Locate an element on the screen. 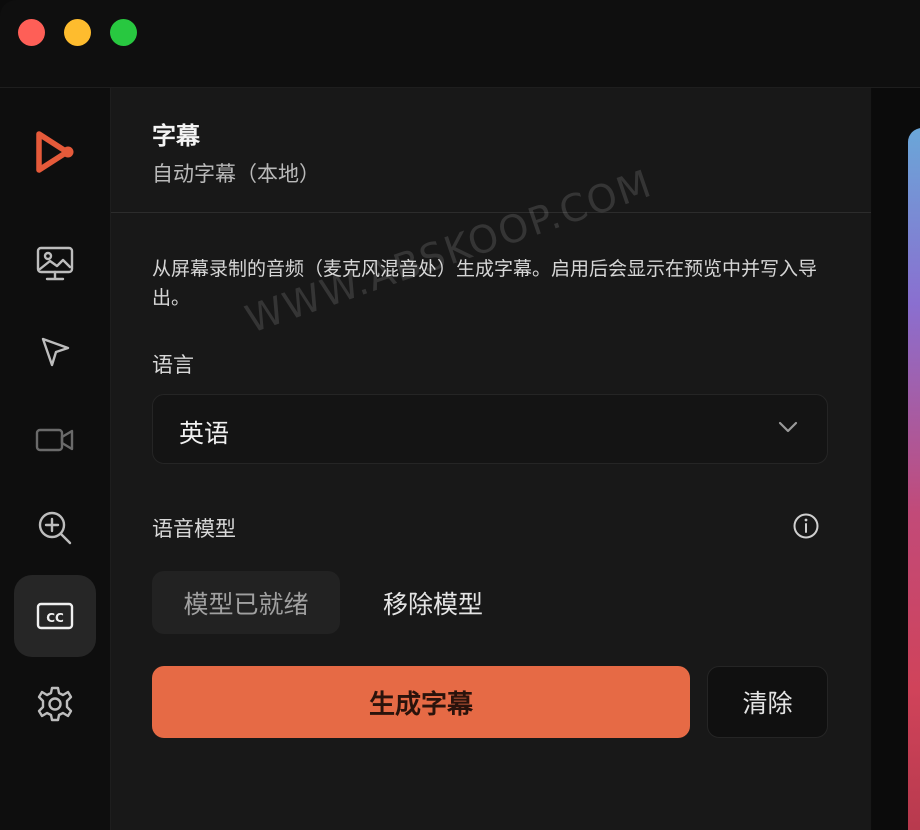  sidebar-item-cursor is located at coordinates (55, 352).